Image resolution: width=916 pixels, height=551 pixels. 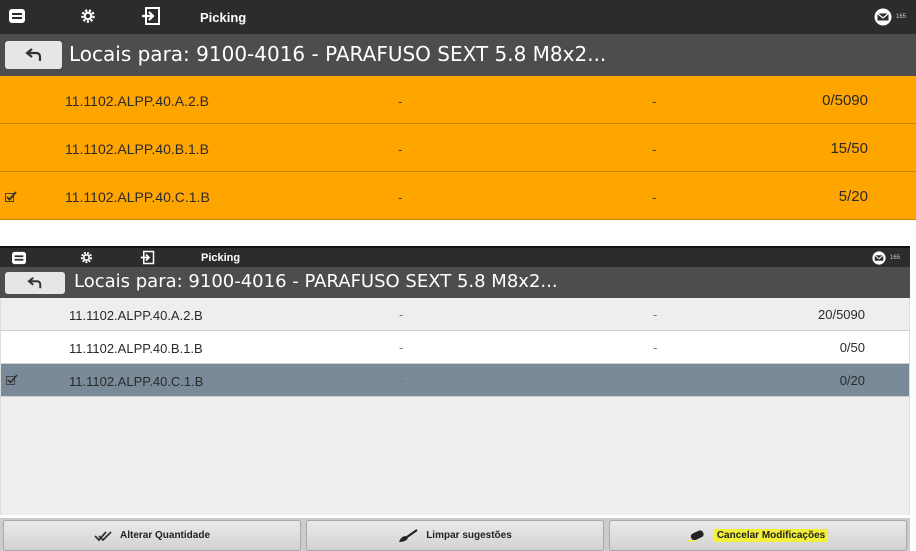 I want to click on location-row: 11.1102.ALPP.40.A.2.B - - 0/5090, so click(x=458, y=100).